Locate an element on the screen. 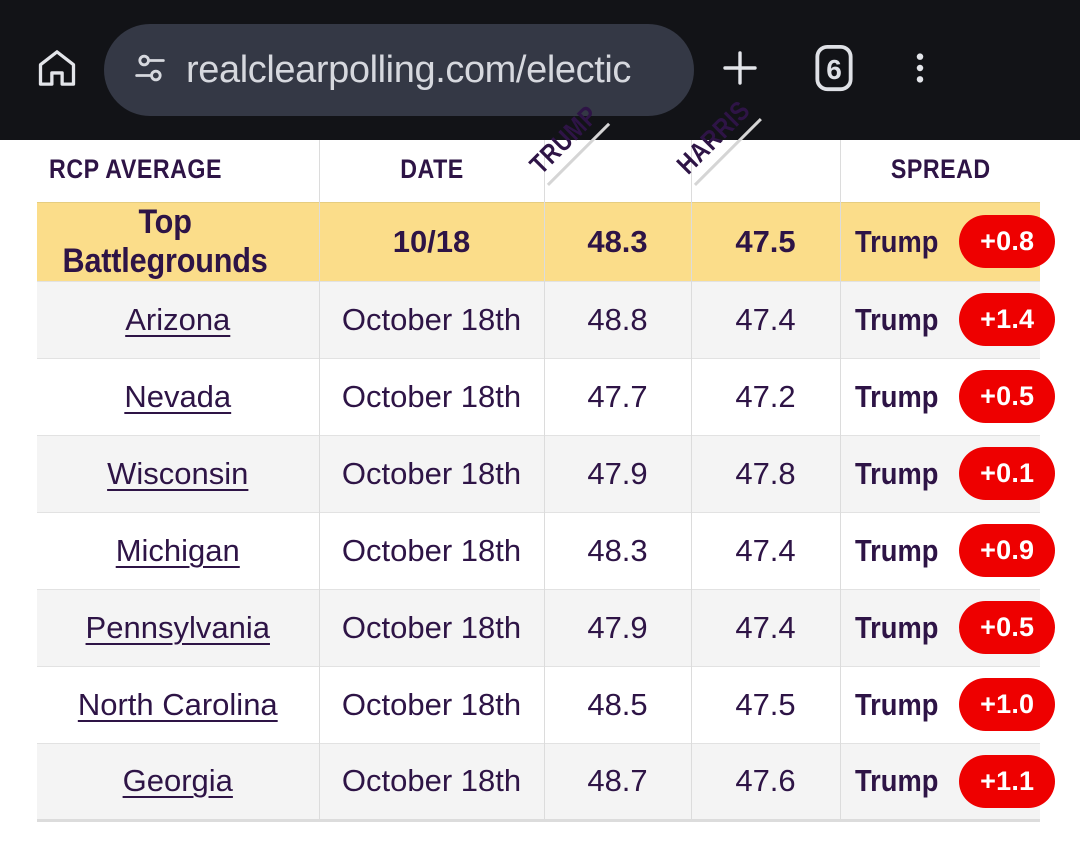  spread-wrapper: Trump +0.9 is located at coordinates (955, 551).